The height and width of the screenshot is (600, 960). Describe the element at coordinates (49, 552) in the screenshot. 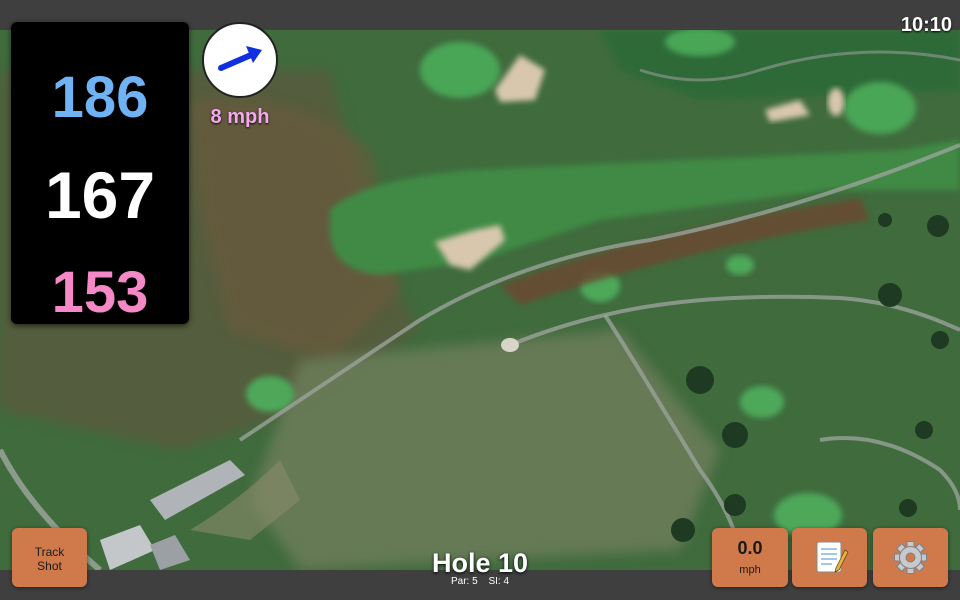

I see `track-shot-label-line1: Track` at that location.